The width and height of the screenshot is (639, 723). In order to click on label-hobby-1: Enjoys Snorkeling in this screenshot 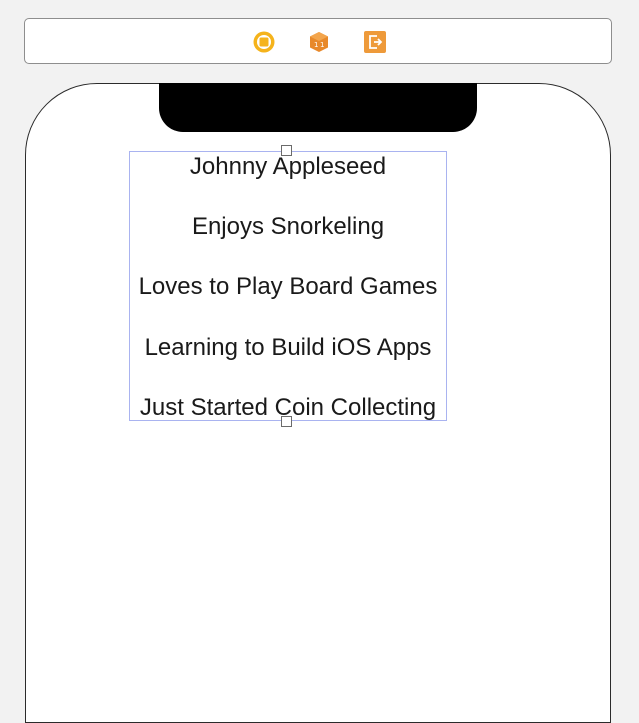, I will do `click(288, 227)`.